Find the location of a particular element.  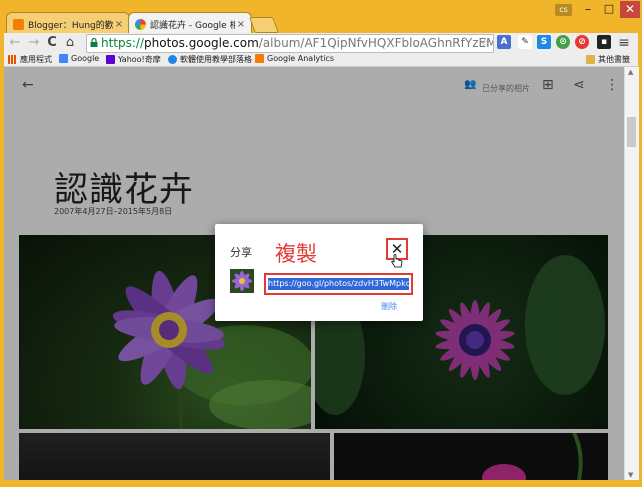

album-thumbnail is located at coordinates (242, 281).